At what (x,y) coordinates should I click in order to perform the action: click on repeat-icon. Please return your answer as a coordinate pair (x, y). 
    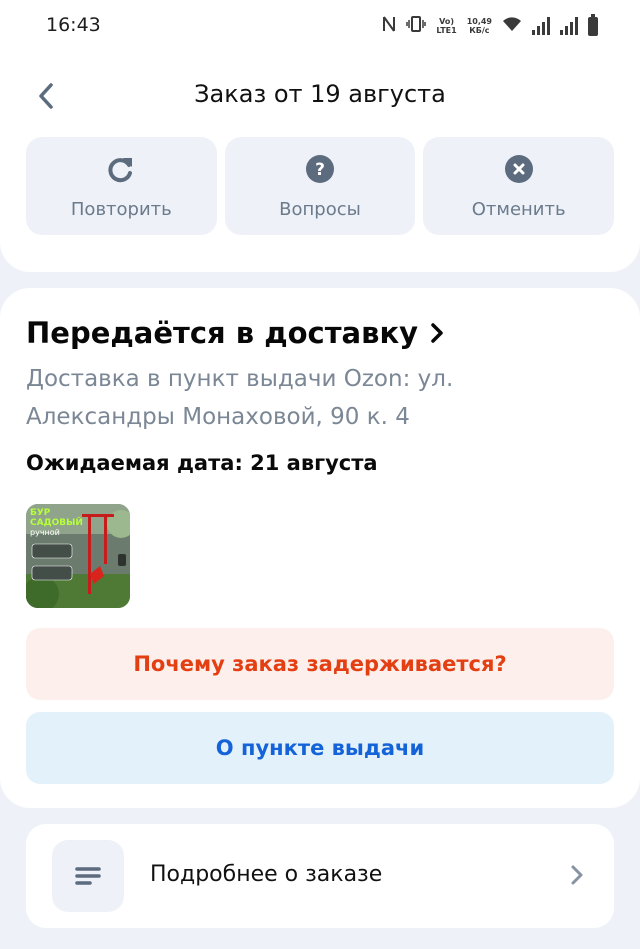
    Looking at the image, I should click on (121, 169).